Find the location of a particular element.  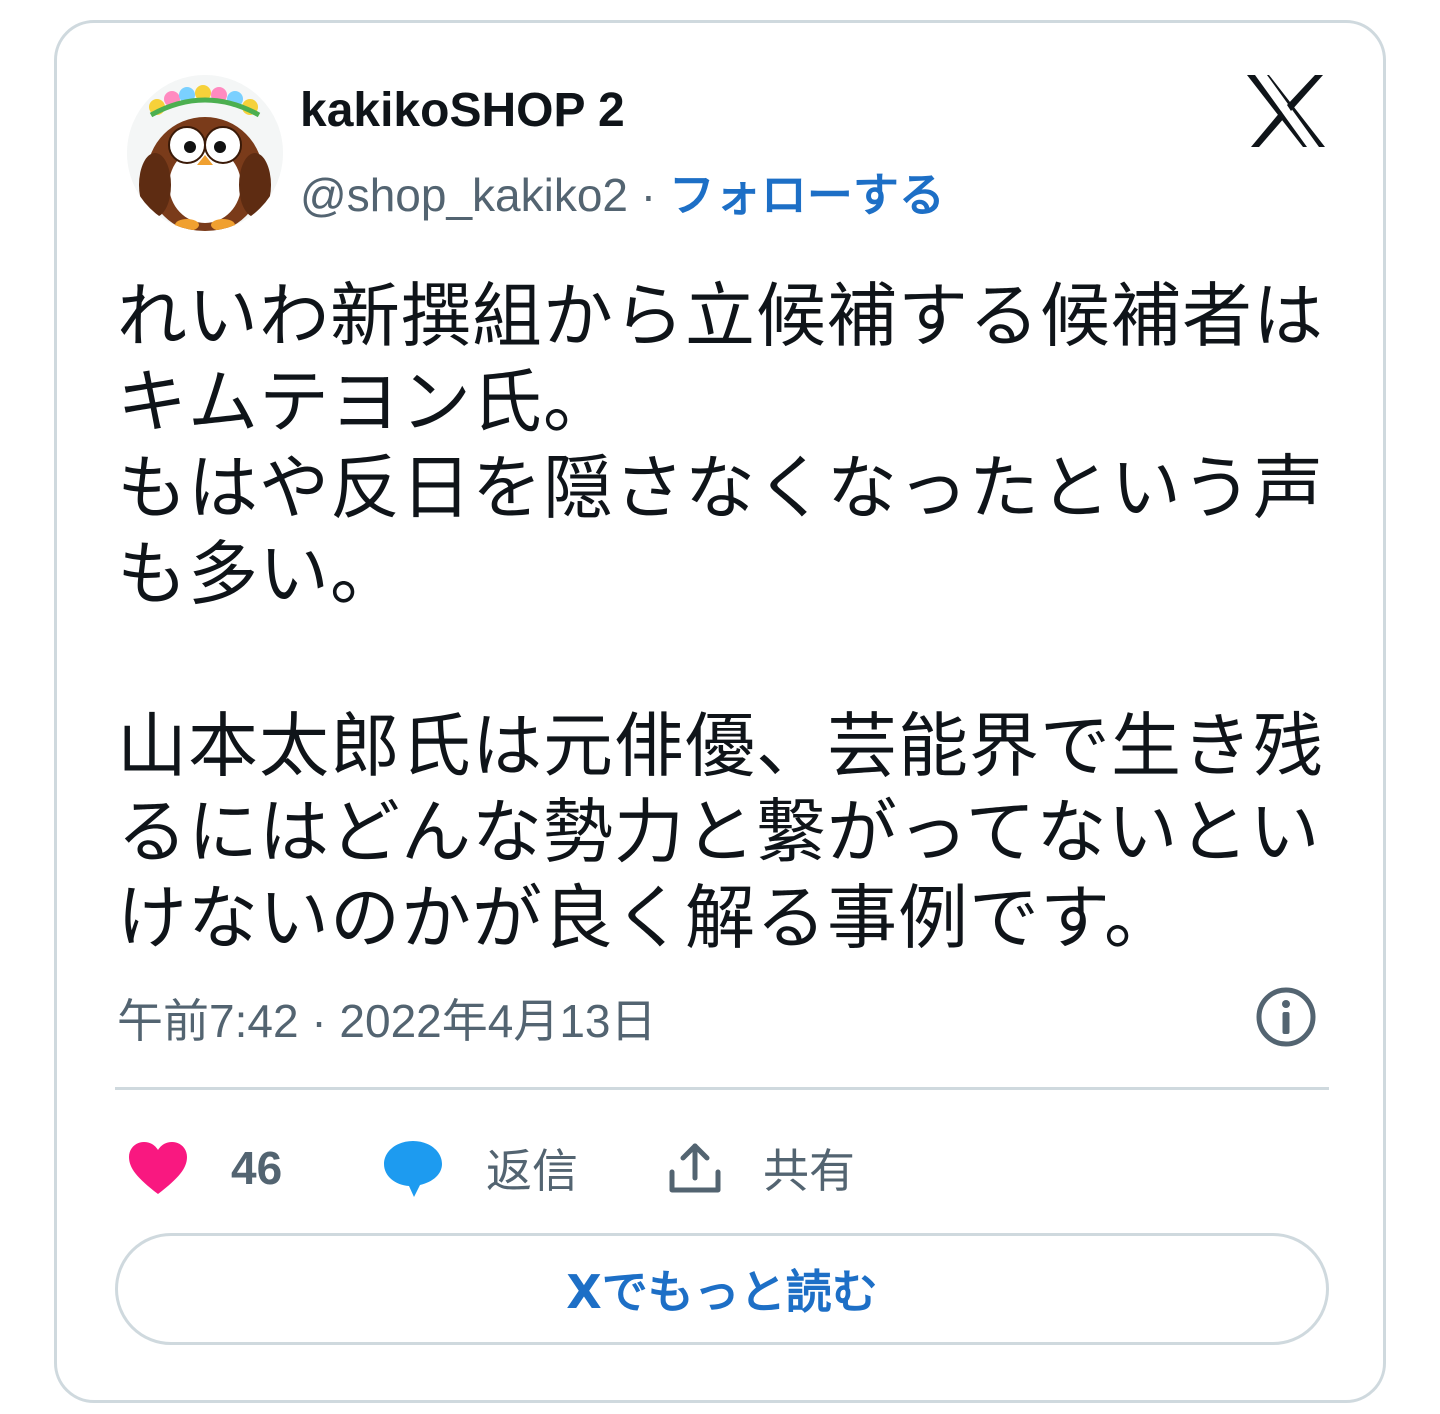

speech-bubble-icon is located at coordinates (413, 1169).